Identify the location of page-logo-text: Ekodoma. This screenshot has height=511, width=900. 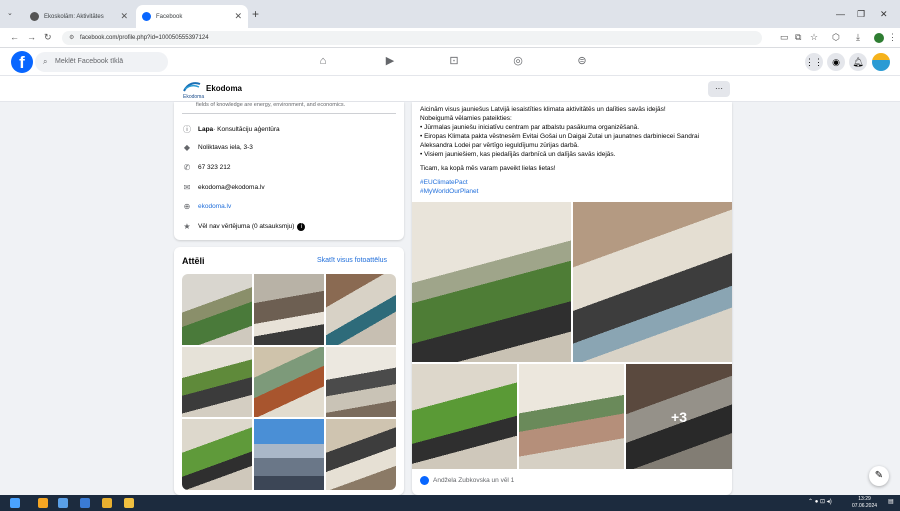
(194, 97).